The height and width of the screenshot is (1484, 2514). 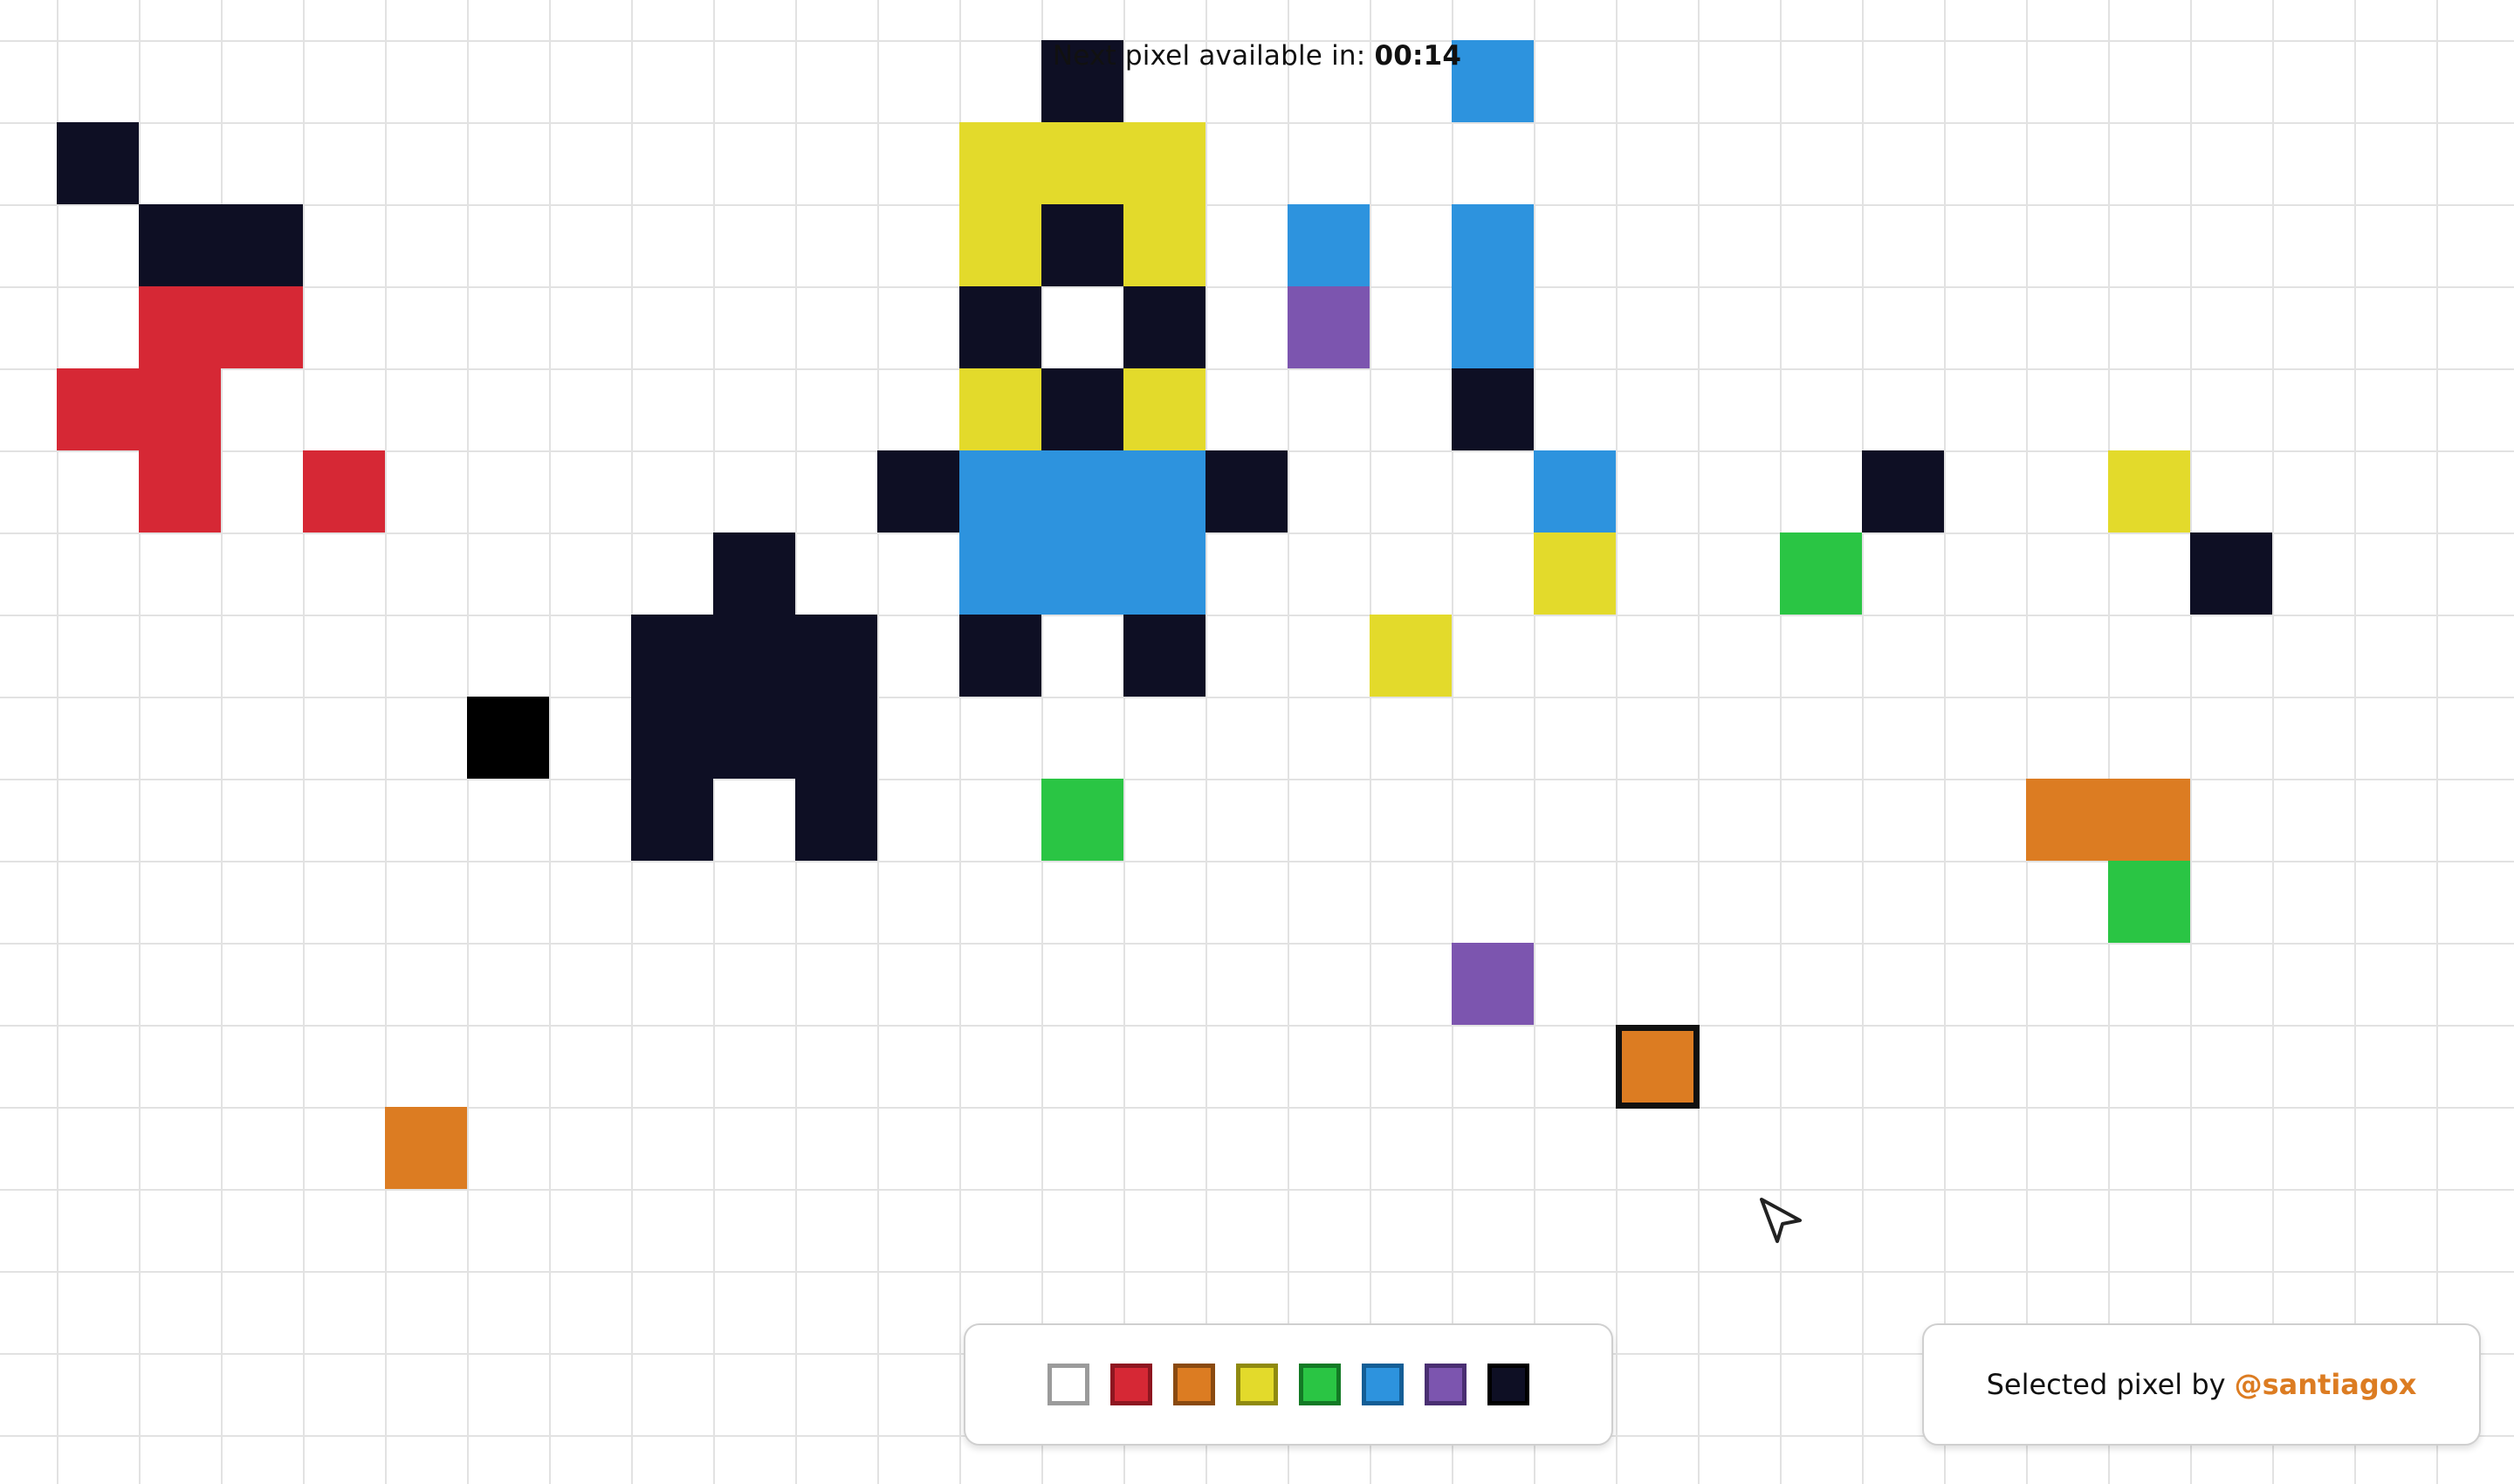 I want to click on timer-value: 00:14, so click(x=1418, y=56).